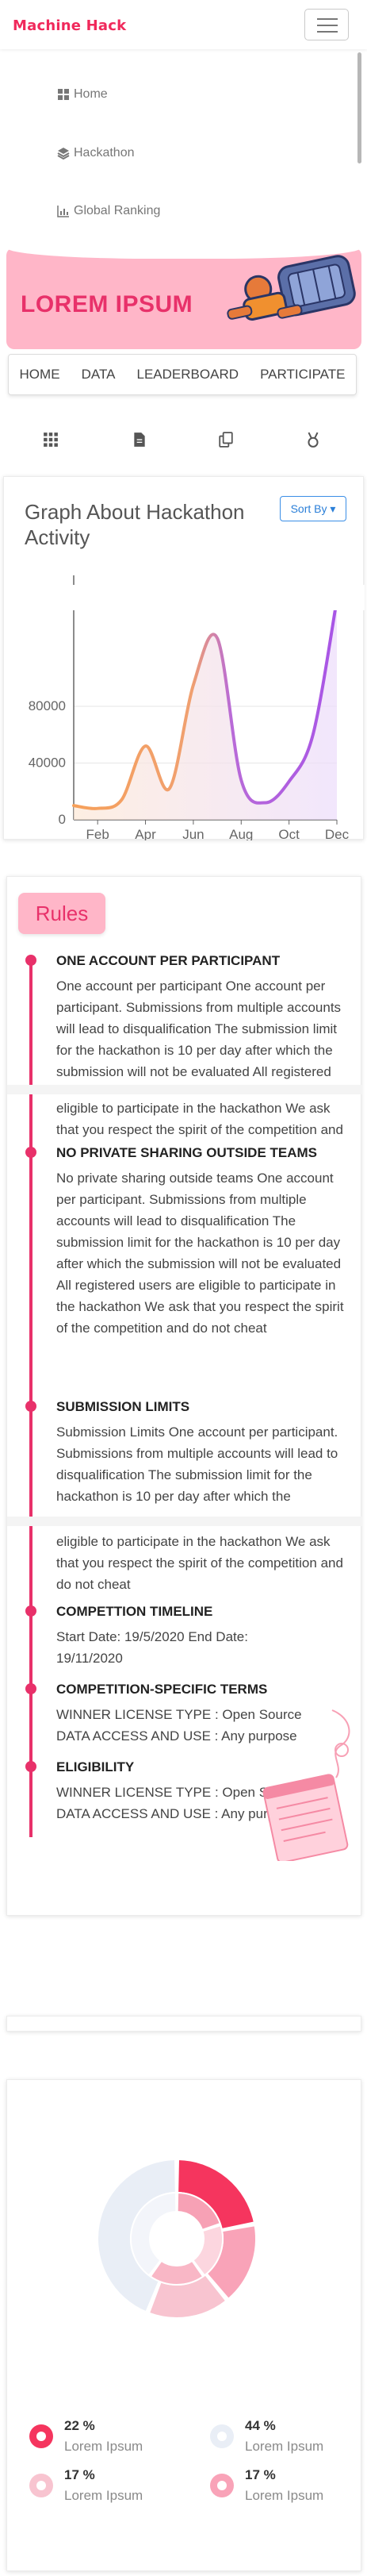  I want to click on nav-link-global-ranking: Global Ranking, so click(108, 211).